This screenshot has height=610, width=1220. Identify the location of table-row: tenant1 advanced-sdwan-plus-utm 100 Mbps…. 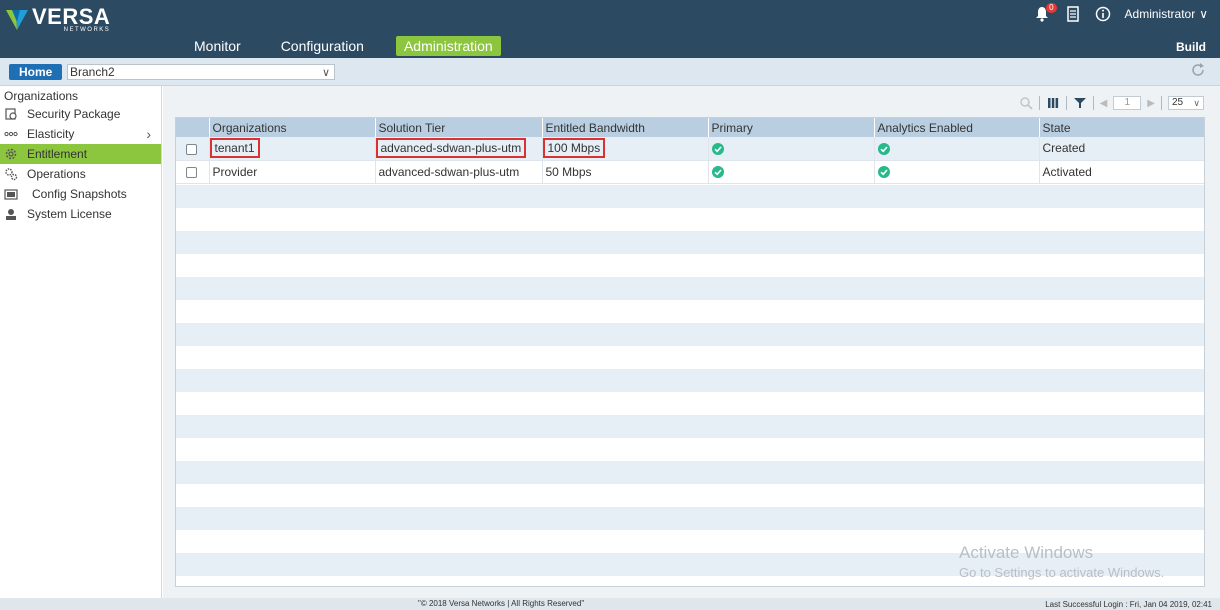
(690, 149).